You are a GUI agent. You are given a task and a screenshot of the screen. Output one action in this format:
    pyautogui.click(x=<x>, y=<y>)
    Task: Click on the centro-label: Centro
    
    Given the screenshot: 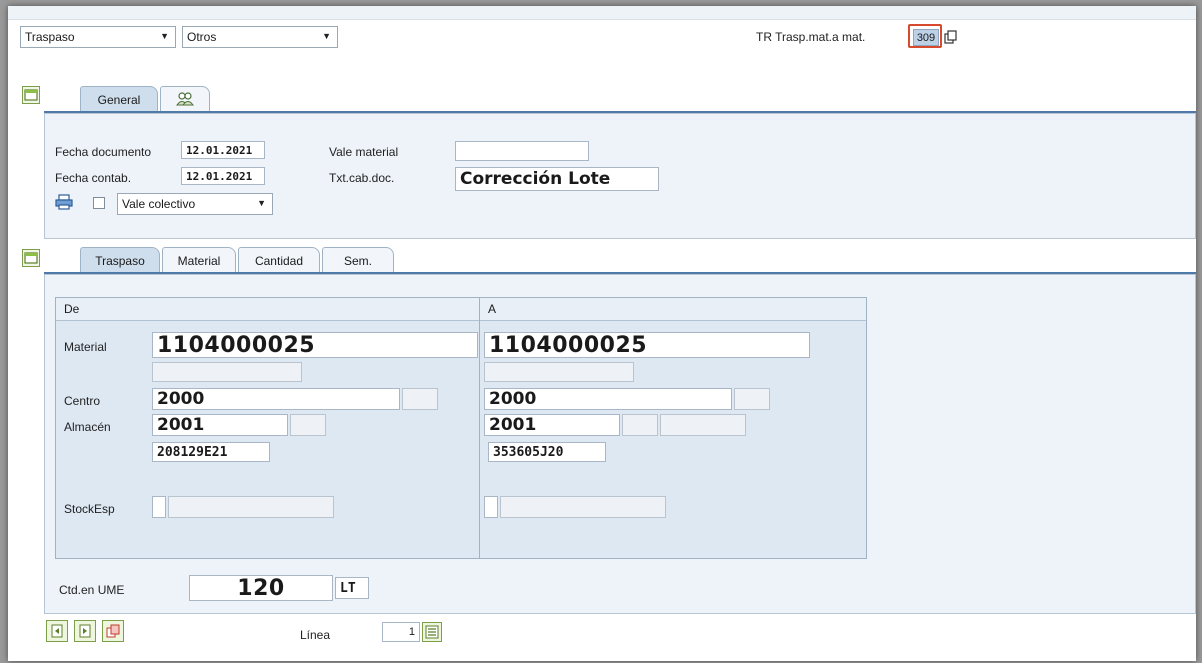 What is the action you would take?
    pyautogui.click(x=82, y=401)
    